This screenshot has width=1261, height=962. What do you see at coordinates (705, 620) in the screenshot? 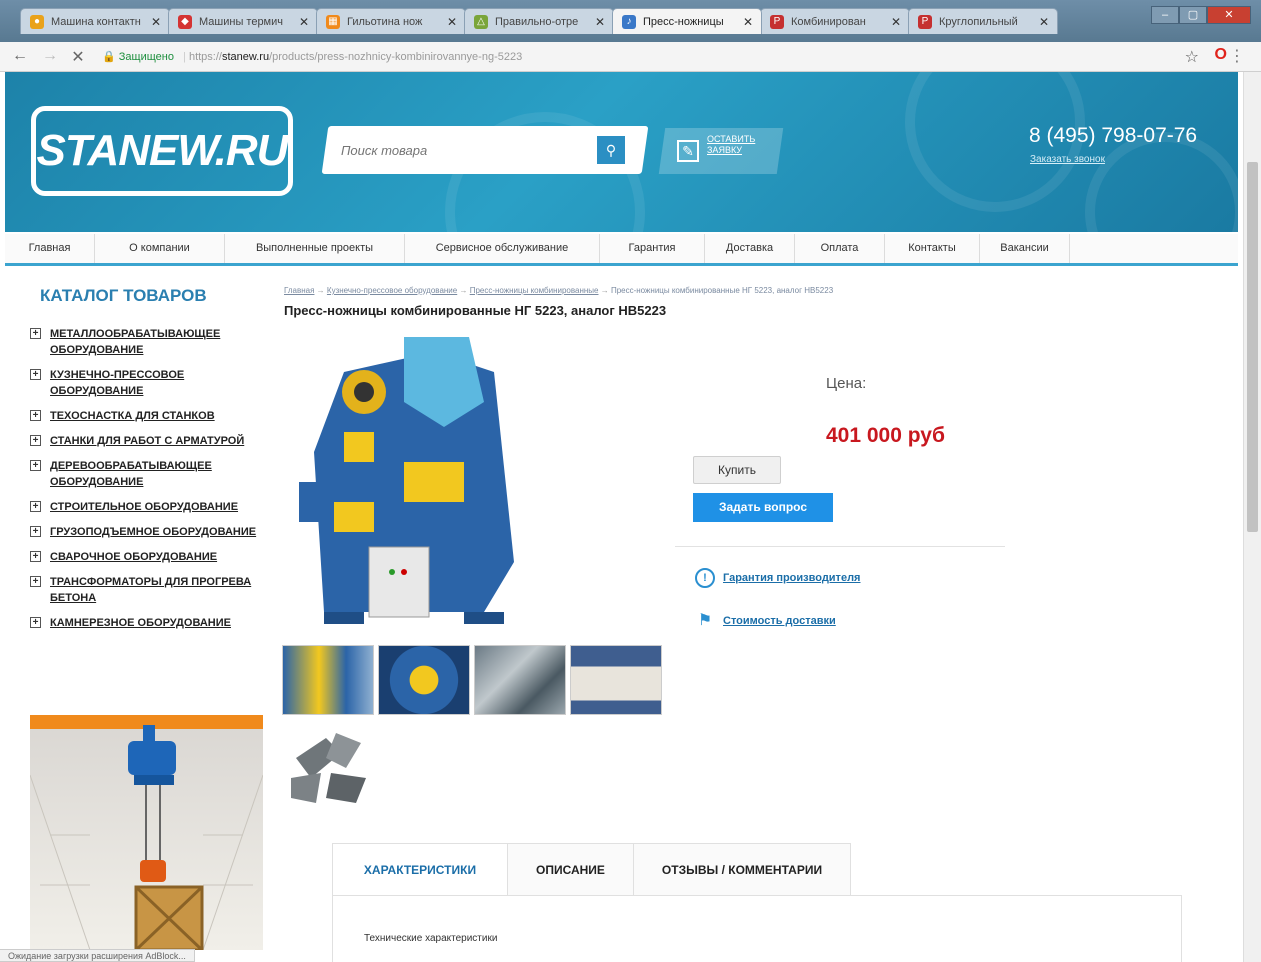
I see `delivery-icon: ⚑` at bounding box center [705, 620].